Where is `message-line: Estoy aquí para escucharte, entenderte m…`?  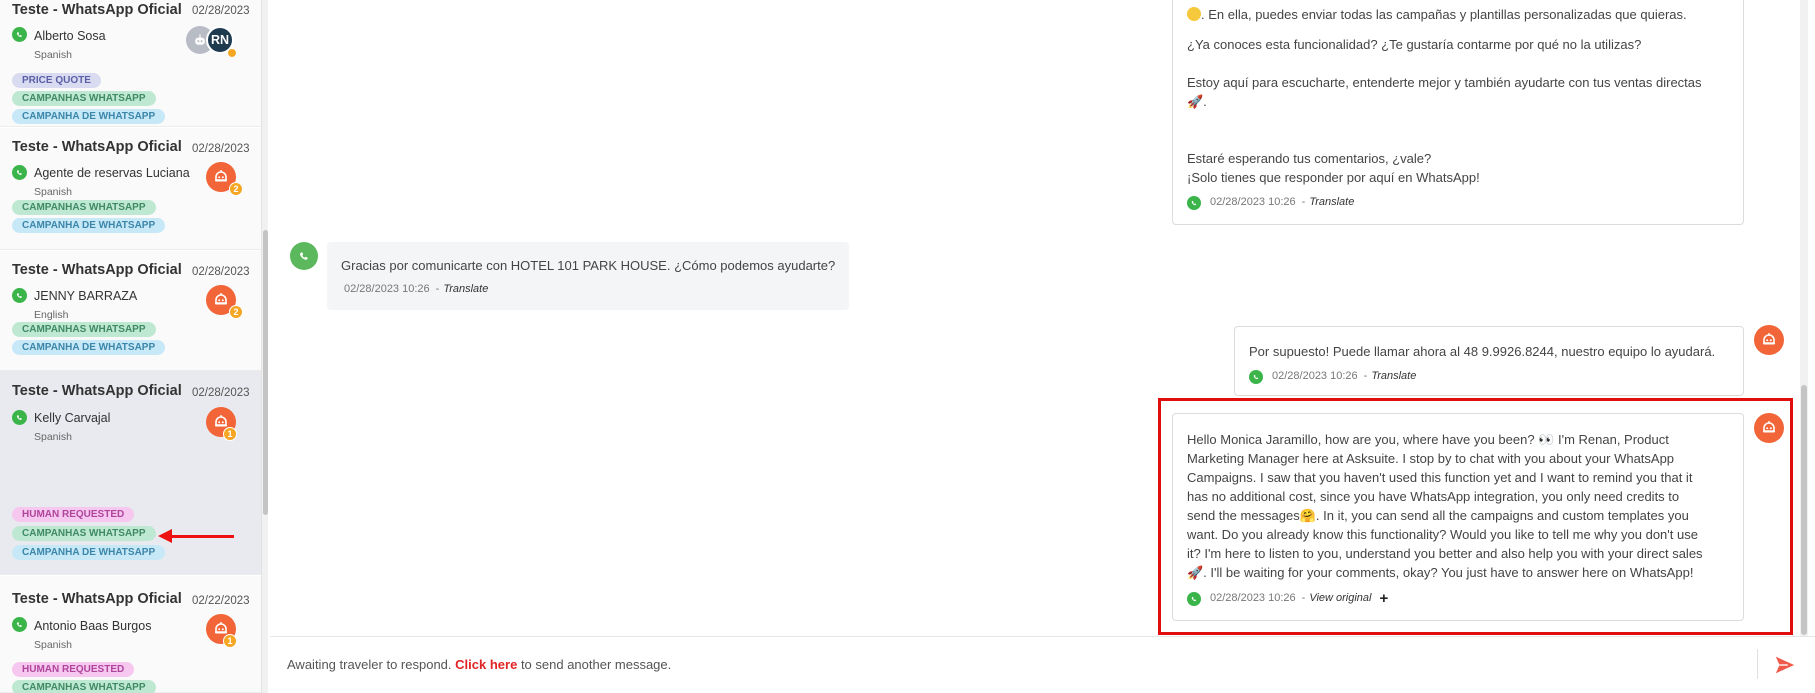
message-line: Estoy aquí para escucharte, entenderte m… is located at coordinates (1444, 82).